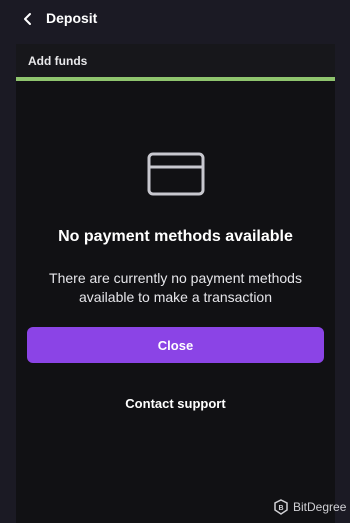 This screenshot has width=350, height=523. I want to click on section-title: Add funds, so click(58, 60).